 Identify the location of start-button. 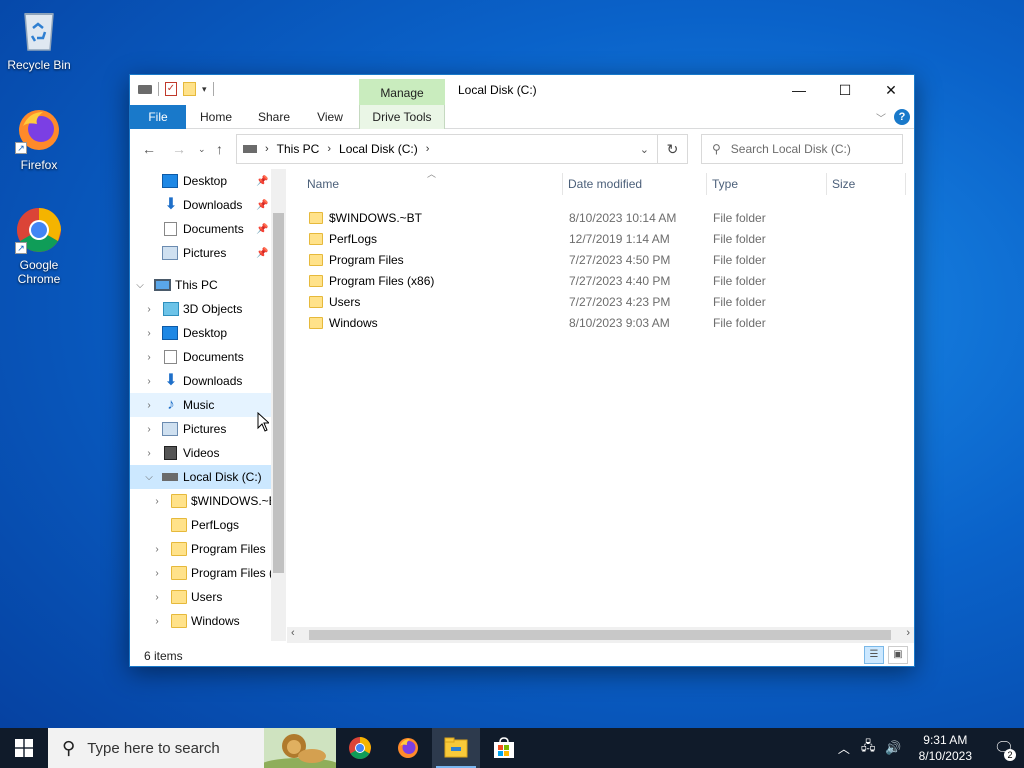
(24, 748).